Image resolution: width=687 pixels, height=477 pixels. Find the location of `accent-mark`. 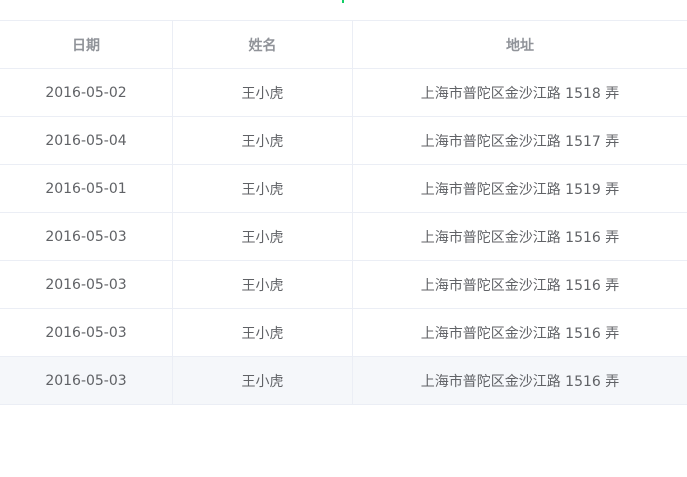

accent-mark is located at coordinates (343, 1).